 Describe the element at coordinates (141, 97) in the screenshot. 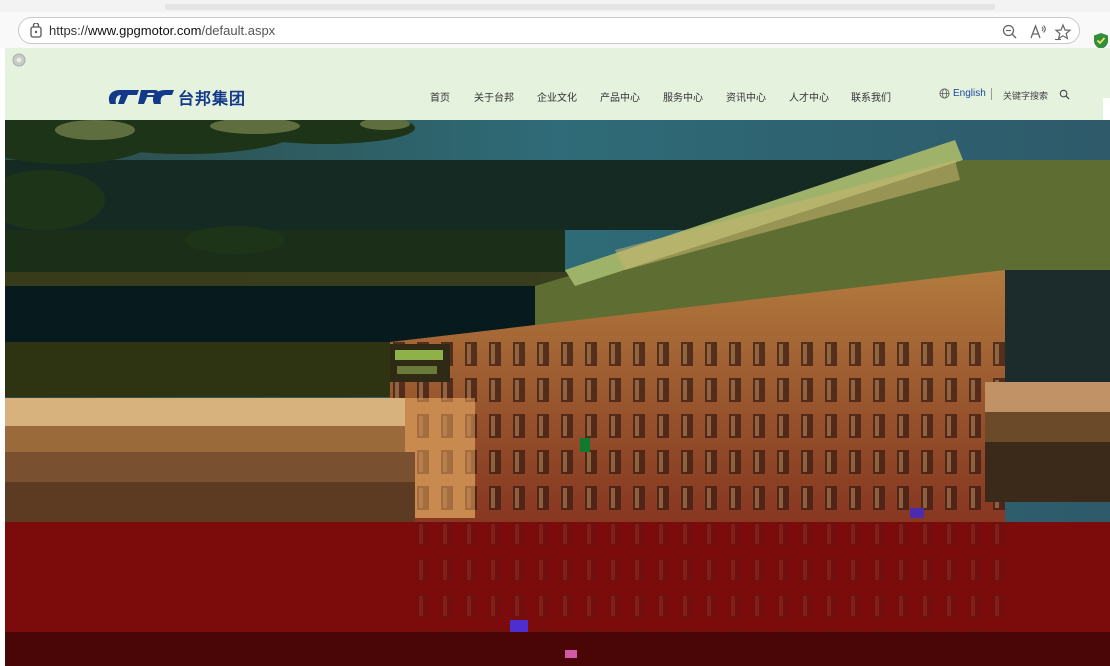

I see `gpg-logo-mark` at that location.